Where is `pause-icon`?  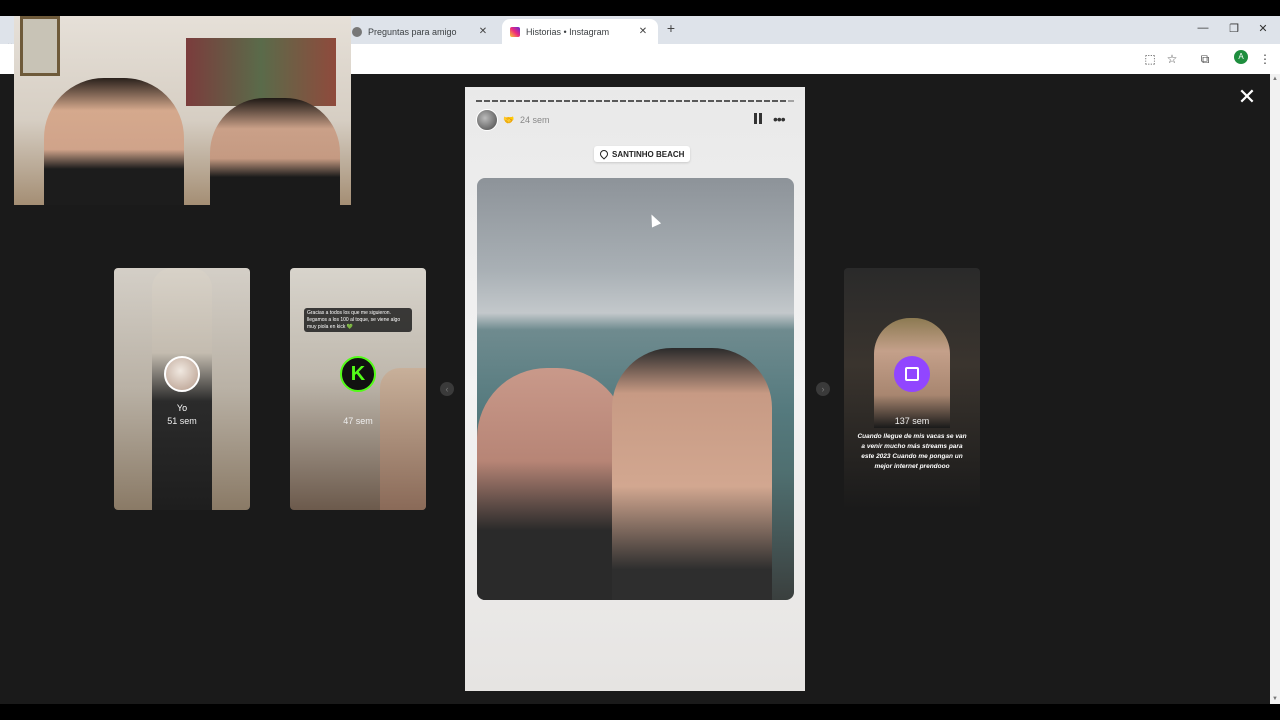 pause-icon is located at coordinates (758, 119).